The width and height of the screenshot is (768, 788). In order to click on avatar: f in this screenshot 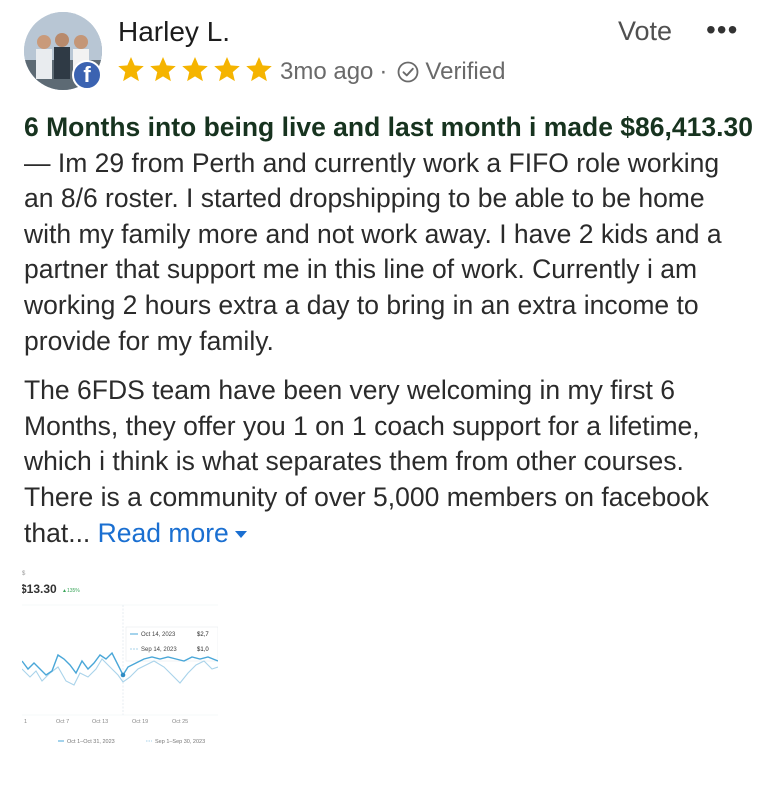, I will do `click(63, 51)`.